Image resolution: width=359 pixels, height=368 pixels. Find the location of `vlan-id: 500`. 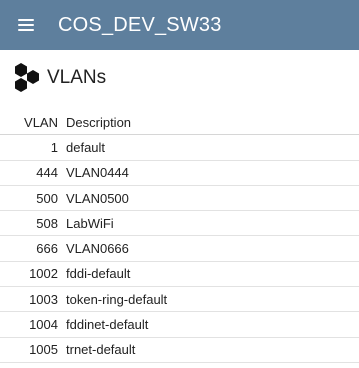

vlan-id: 500 is located at coordinates (47, 198).